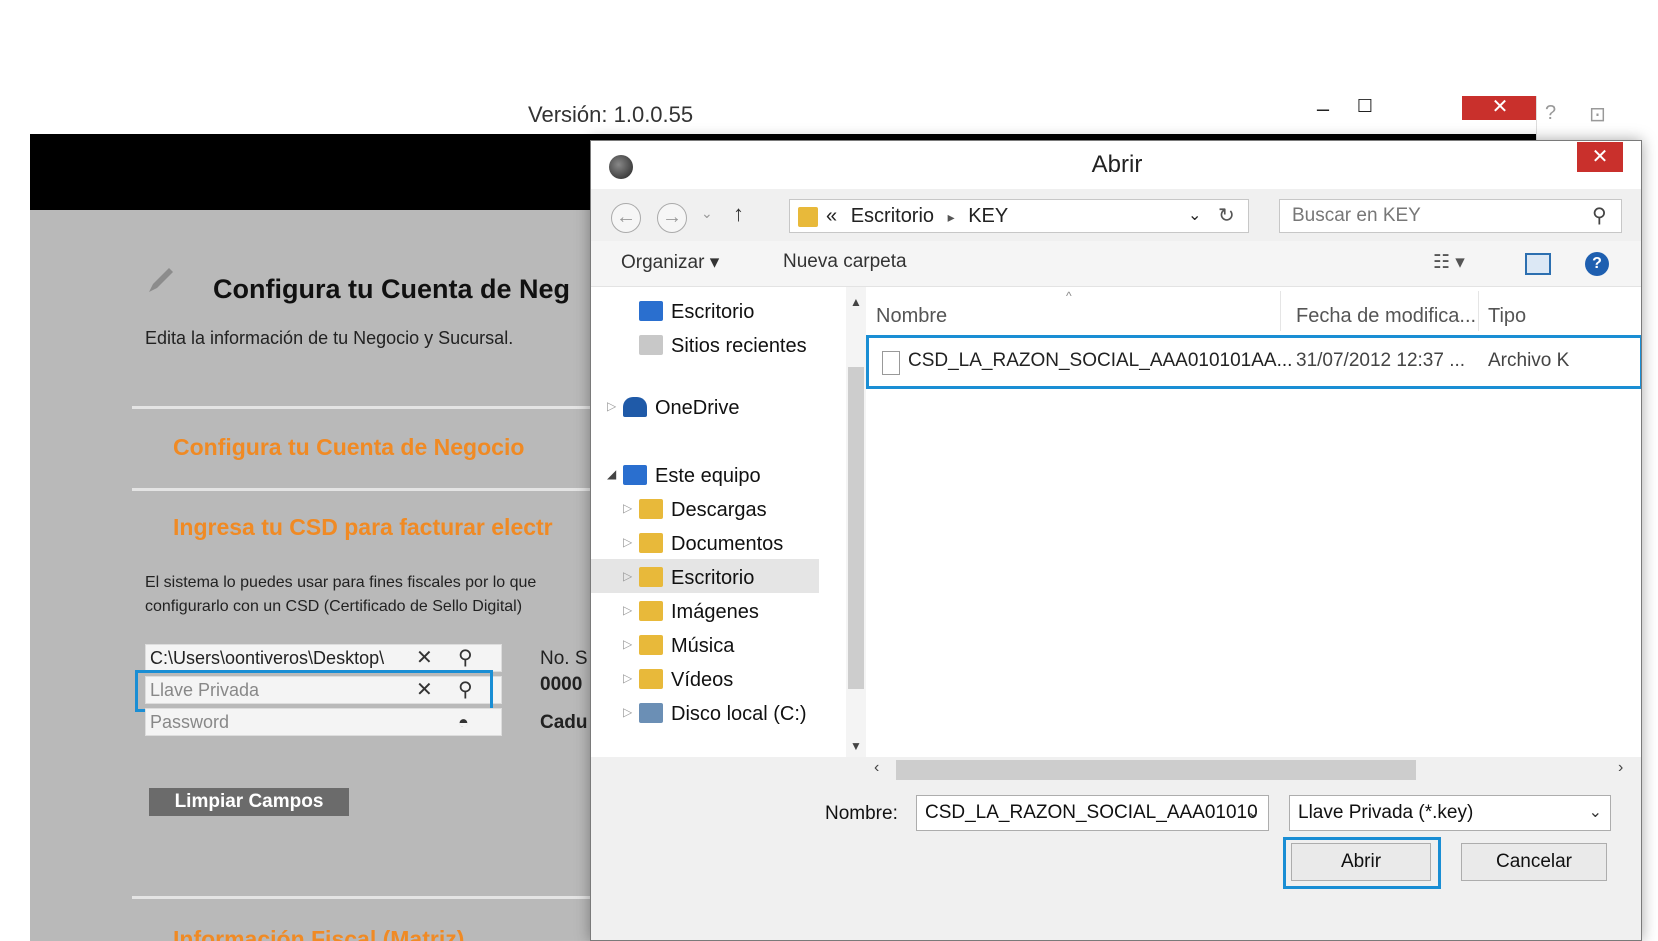  I want to click on computer-icon, so click(635, 475).